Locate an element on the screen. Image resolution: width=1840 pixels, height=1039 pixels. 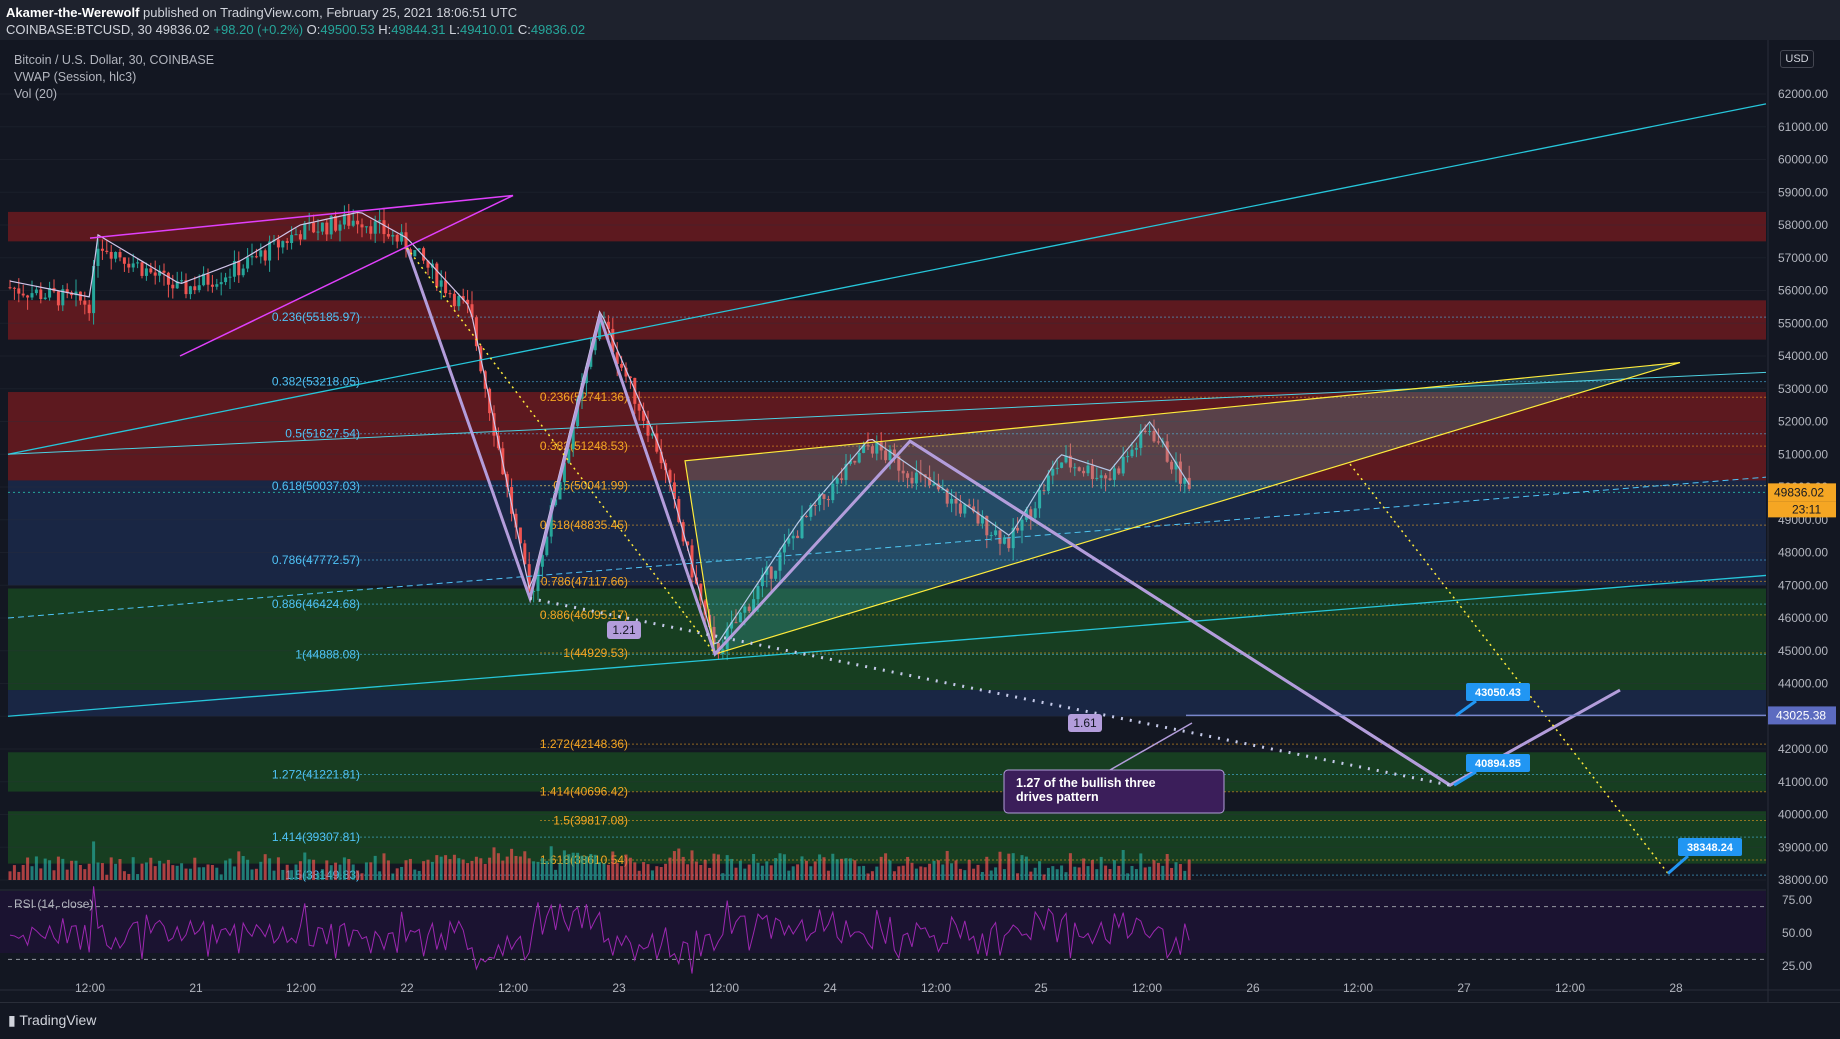
legend-title: Bitcoin / U.S. Dollar, 30, COINBASE is located at coordinates (114, 60).